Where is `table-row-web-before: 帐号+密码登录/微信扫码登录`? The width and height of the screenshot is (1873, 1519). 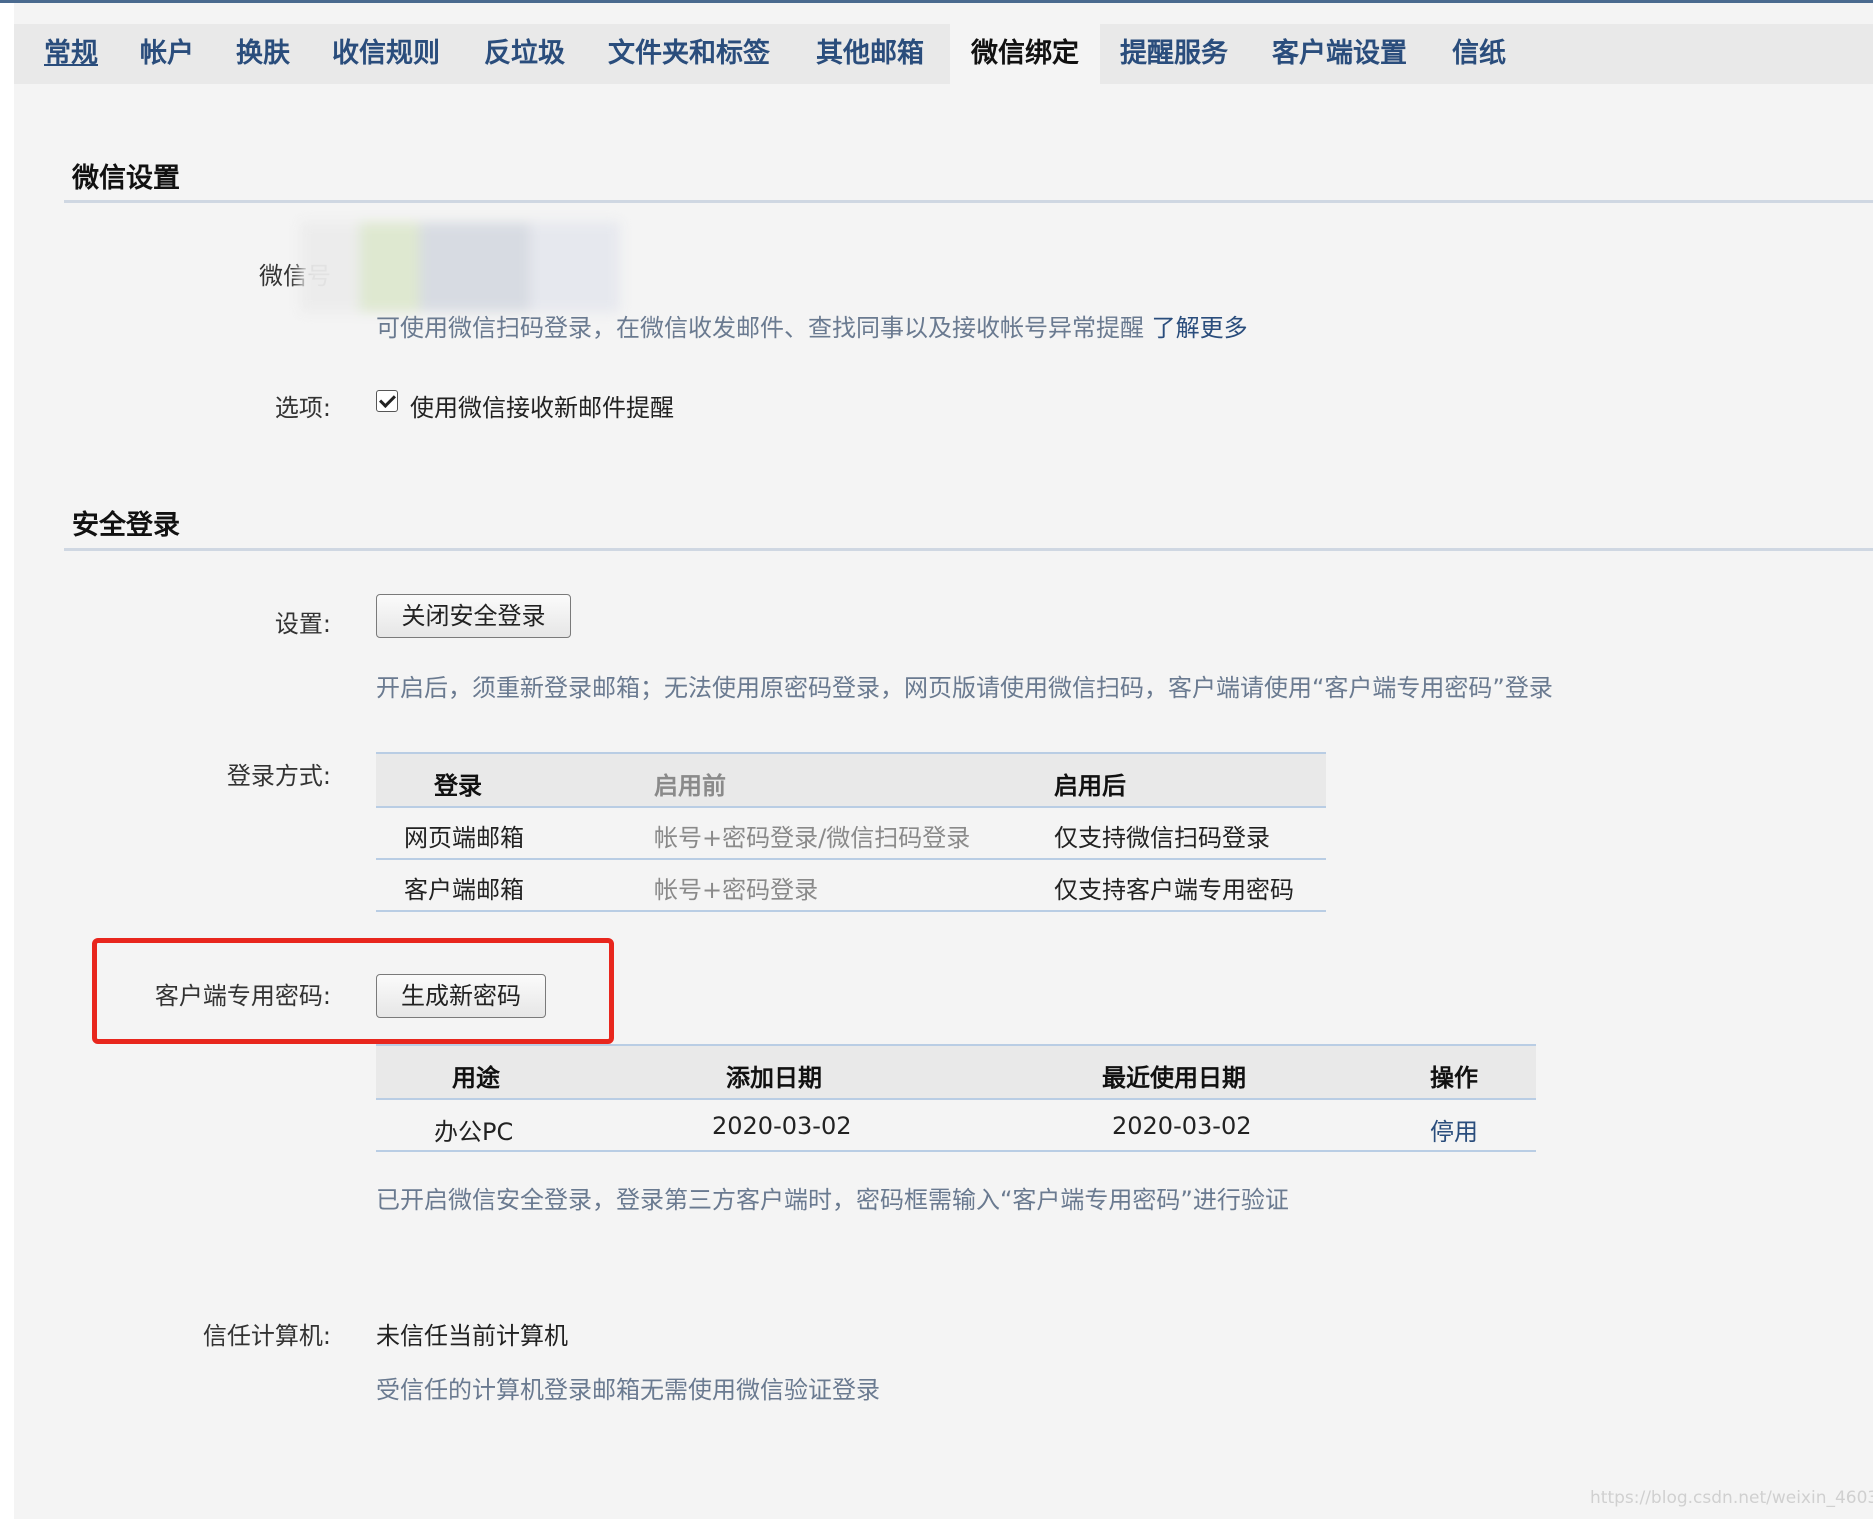 table-row-web-before: 帐号+密码登录/微信扫码登录 is located at coordinates (812, 838).